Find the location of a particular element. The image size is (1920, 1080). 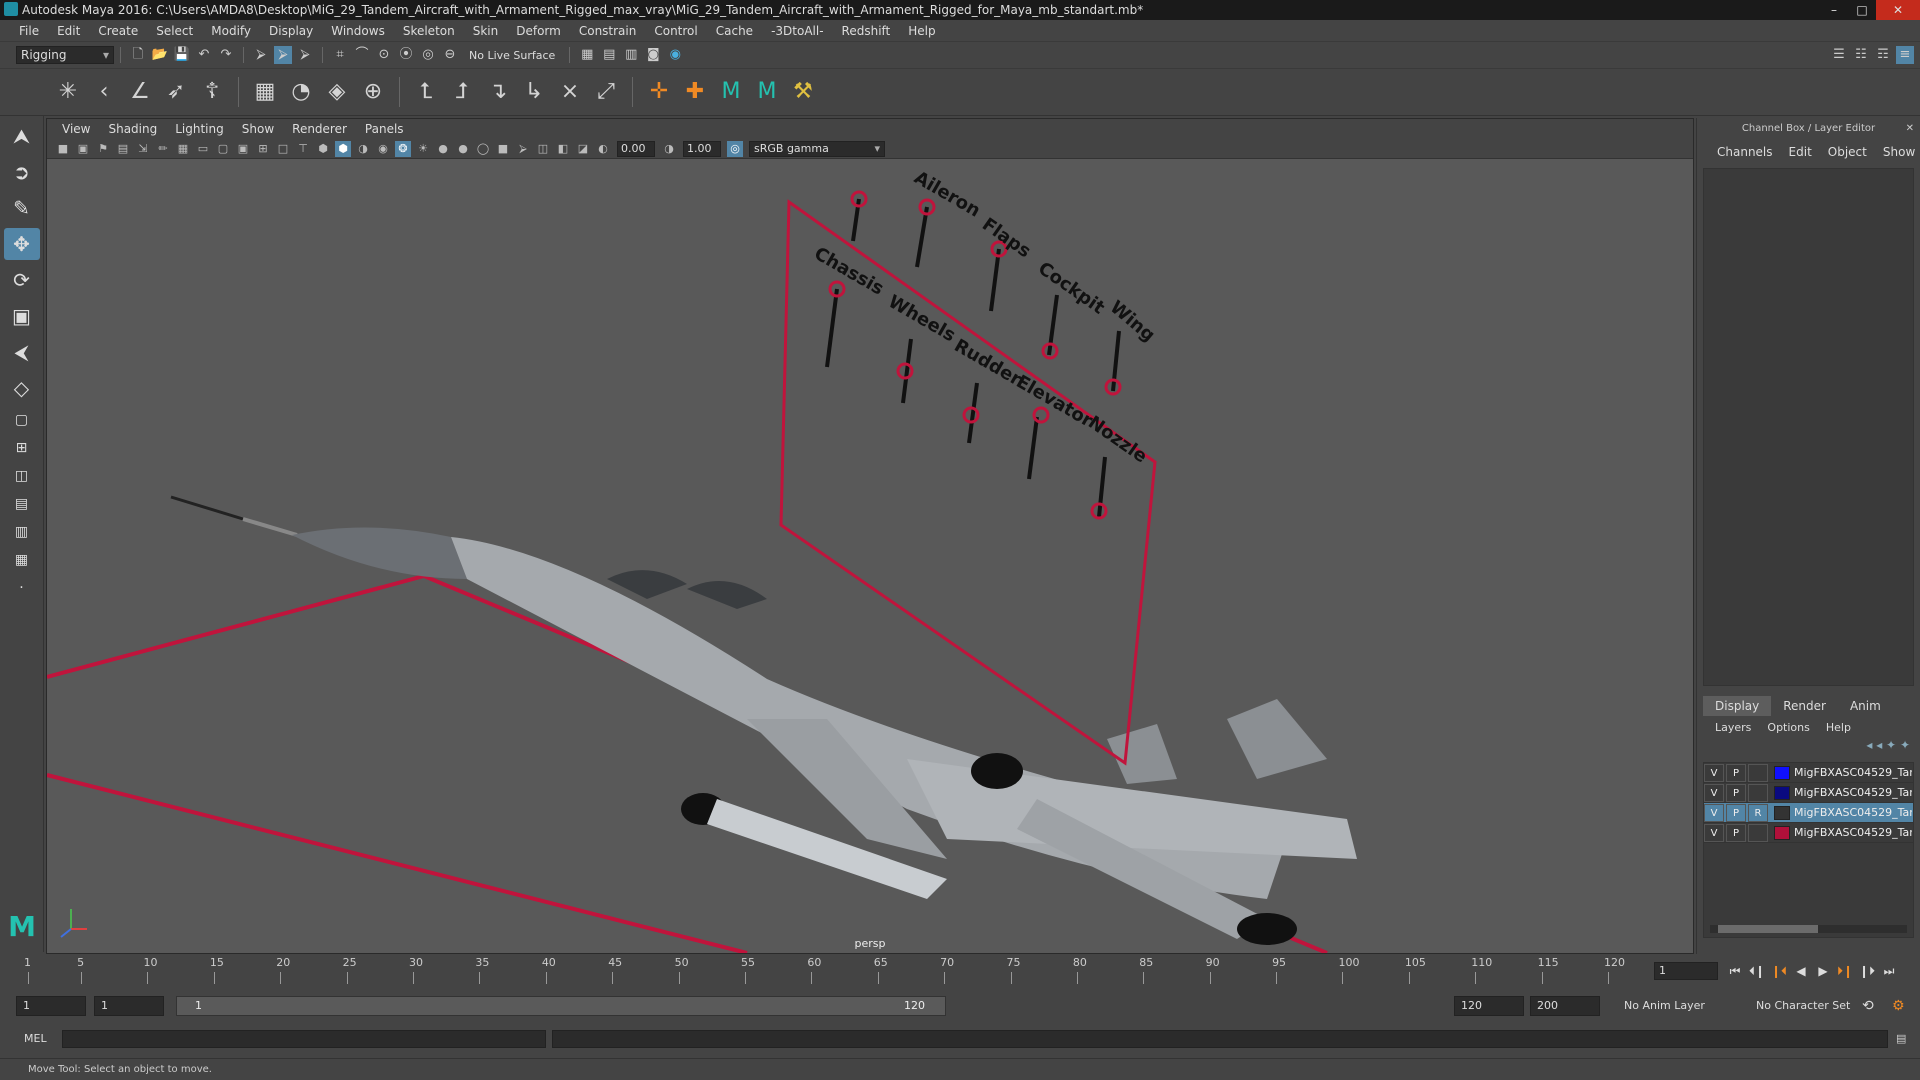

close-icon: ✕ is located at coordinates (1910, 129).